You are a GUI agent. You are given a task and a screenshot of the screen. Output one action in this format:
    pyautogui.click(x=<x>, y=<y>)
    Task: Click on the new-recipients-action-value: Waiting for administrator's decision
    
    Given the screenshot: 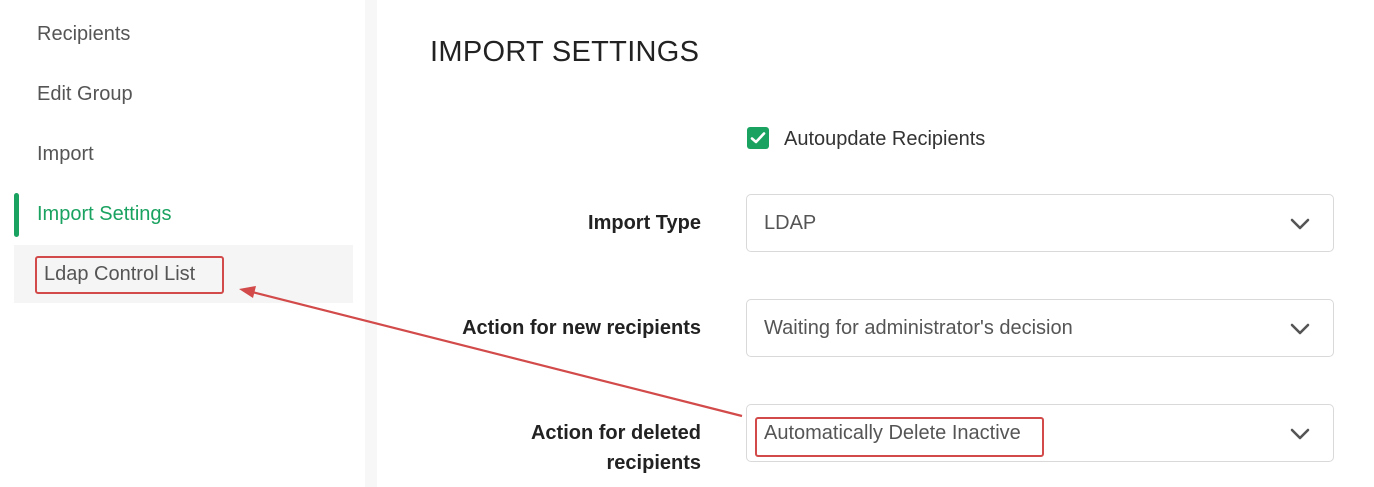 What is the action you would take?
    pyautogui.click(x=918, y=328)
    